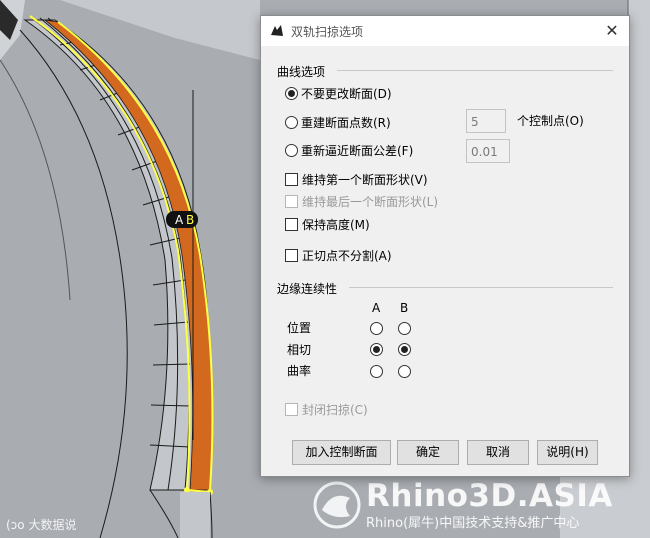 The width and height of the screenshot is (650, 538). What do you see at coordinates (291, 122) in the screenshot?
I see `radio-rebuild-indicator` at bounding box center [291, 122].